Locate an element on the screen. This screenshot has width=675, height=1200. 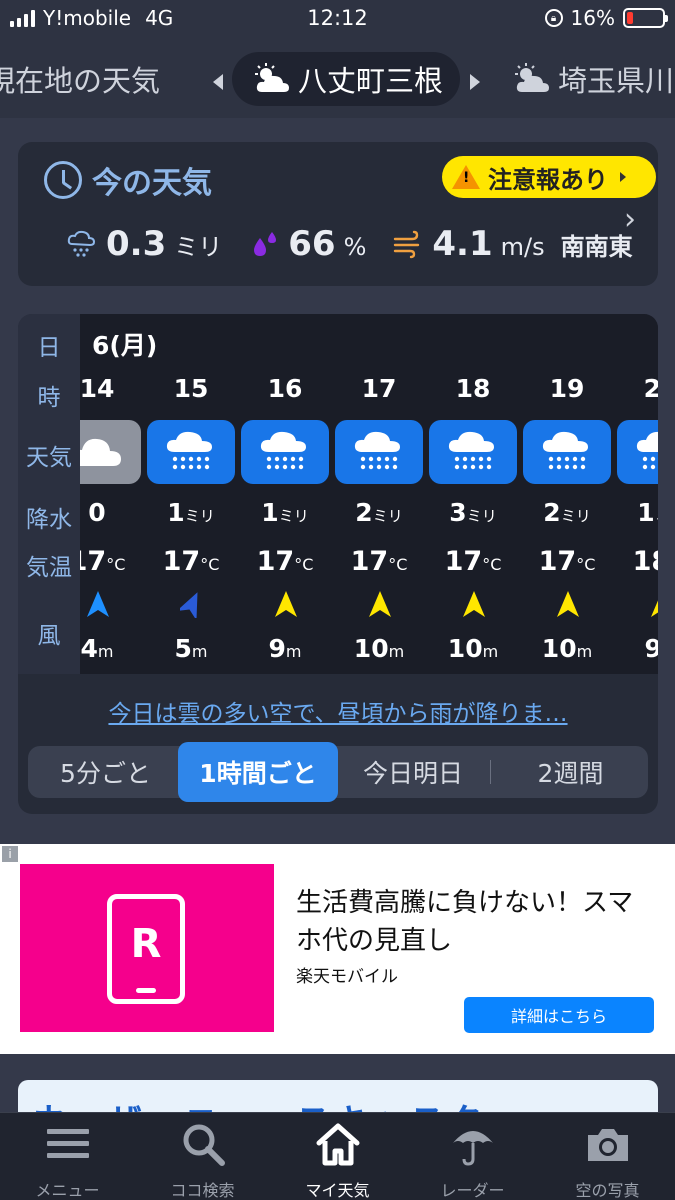
cloud-icon is located at coordinates (100, 452).